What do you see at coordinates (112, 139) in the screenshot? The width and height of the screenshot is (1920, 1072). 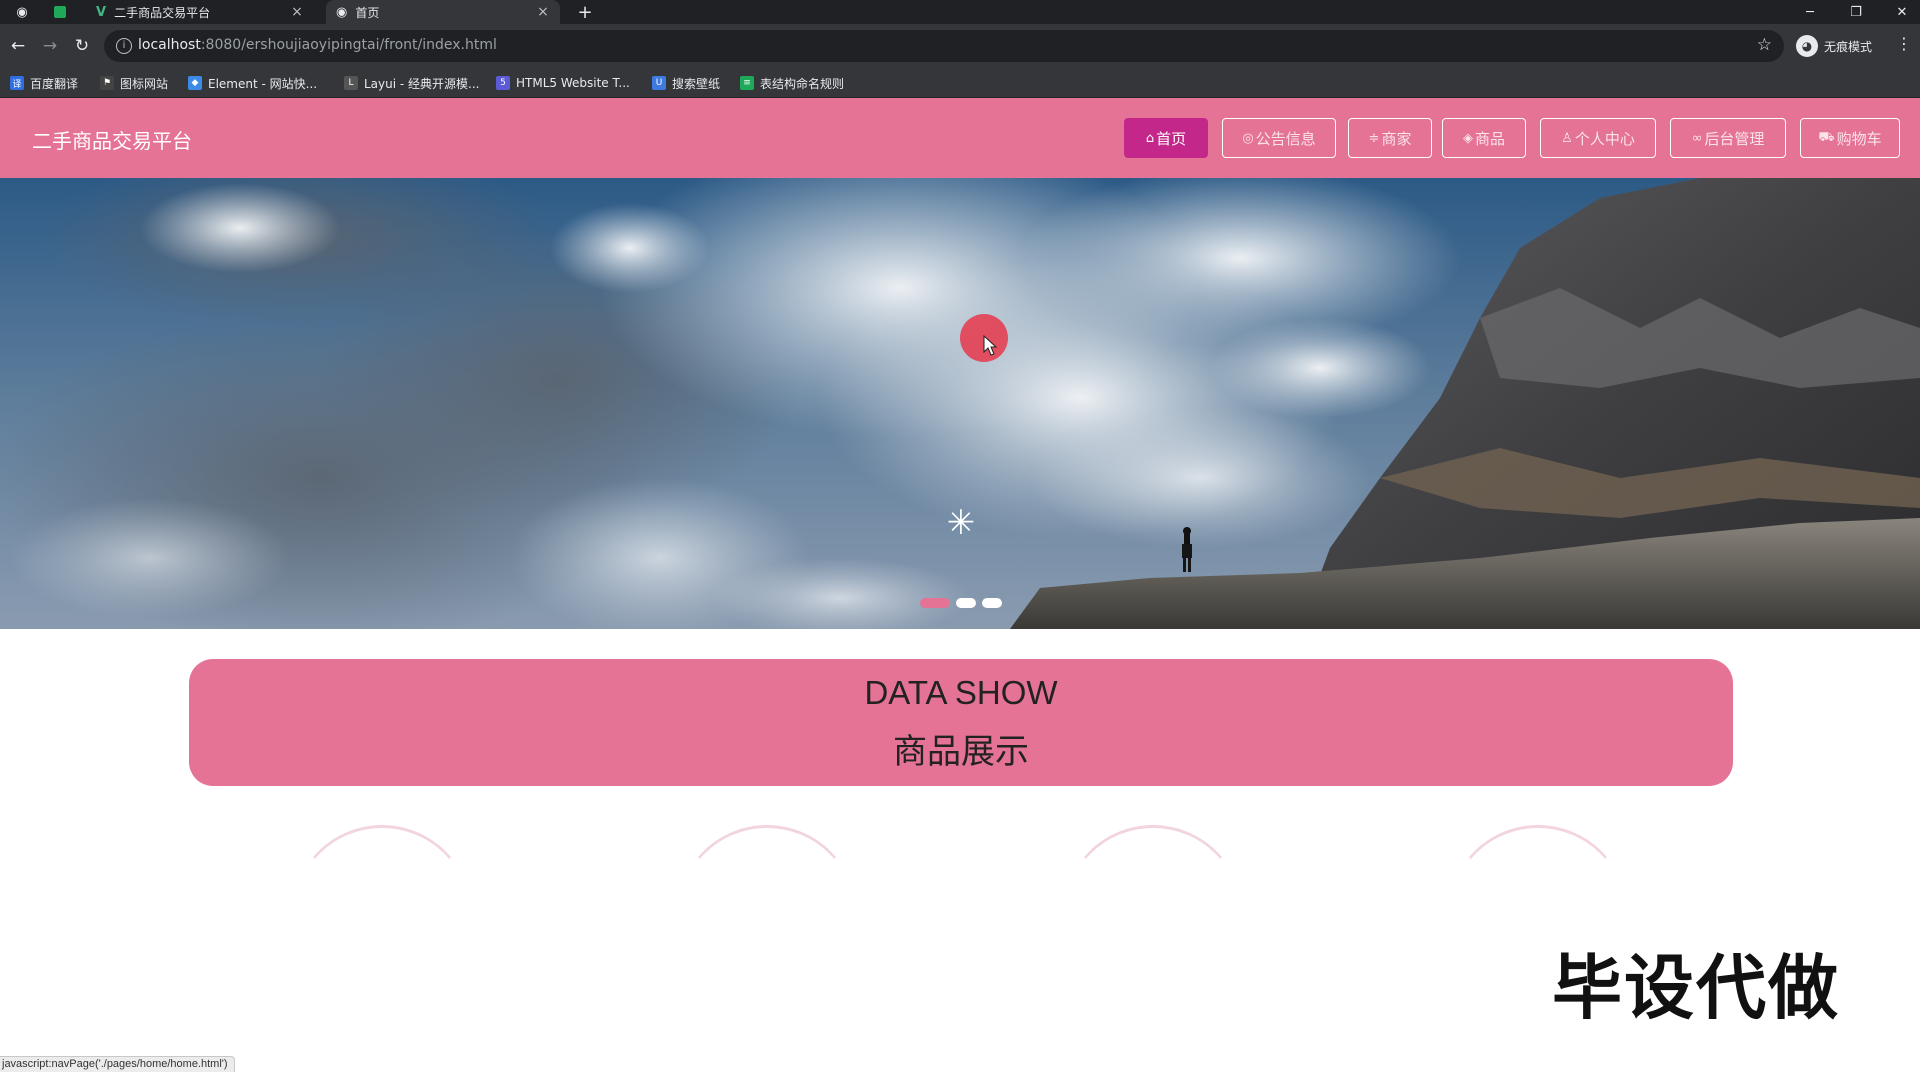 I see `site-title: 二手商品交易平台` at bounding box center [112, 139].